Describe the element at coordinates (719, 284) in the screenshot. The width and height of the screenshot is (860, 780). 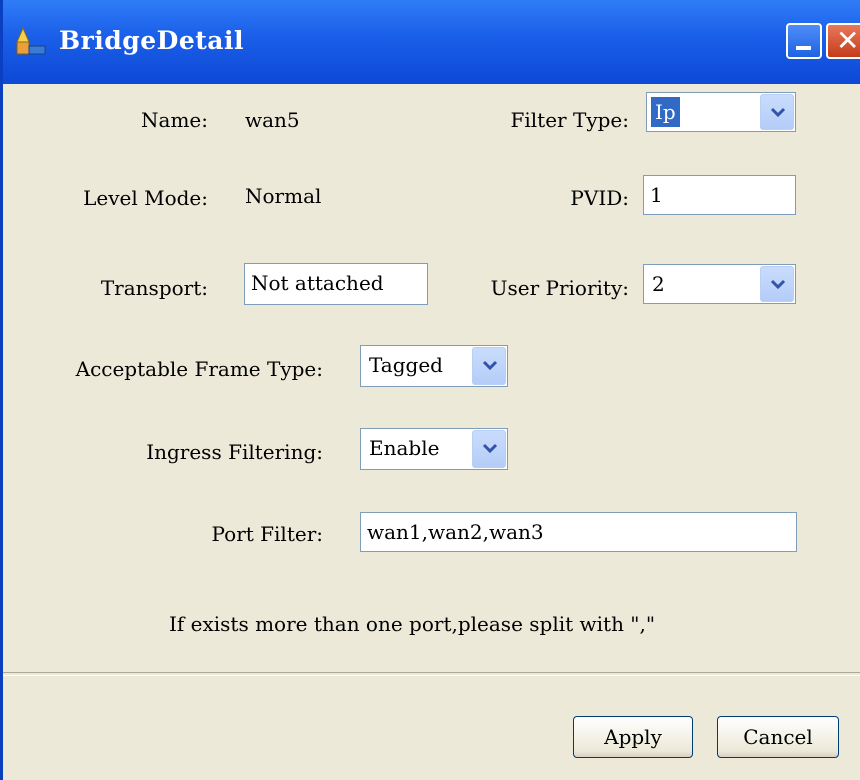
I see `user-priority-select: 2` at that location.